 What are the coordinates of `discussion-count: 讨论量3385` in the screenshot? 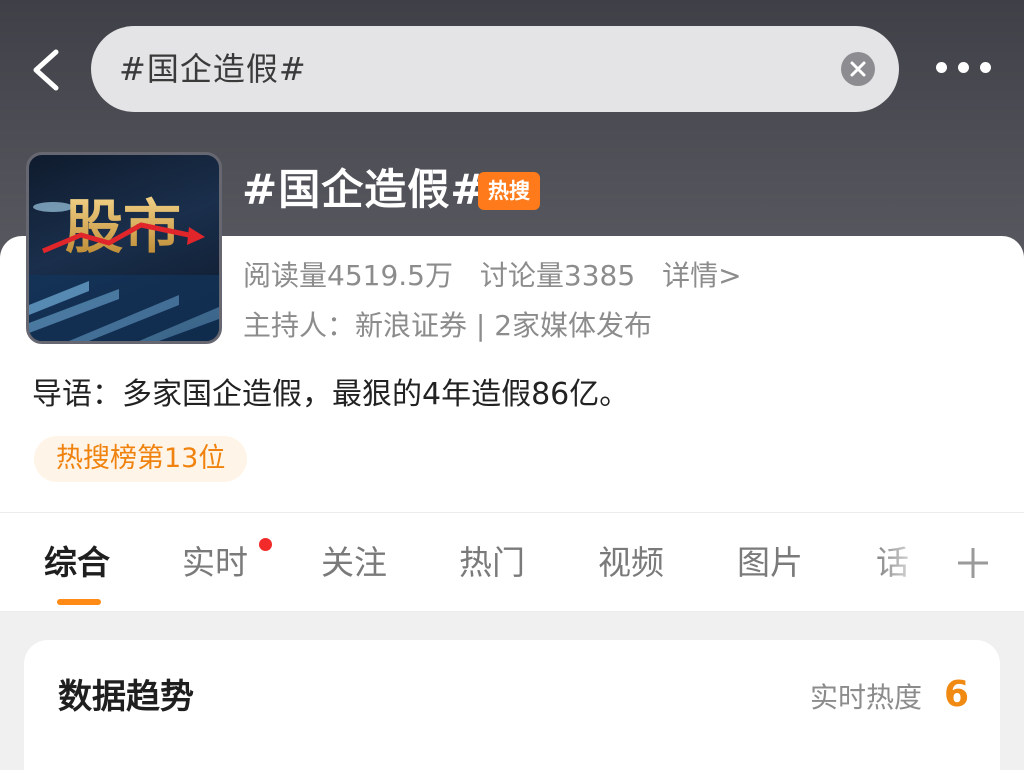 It's located at (557, 275).